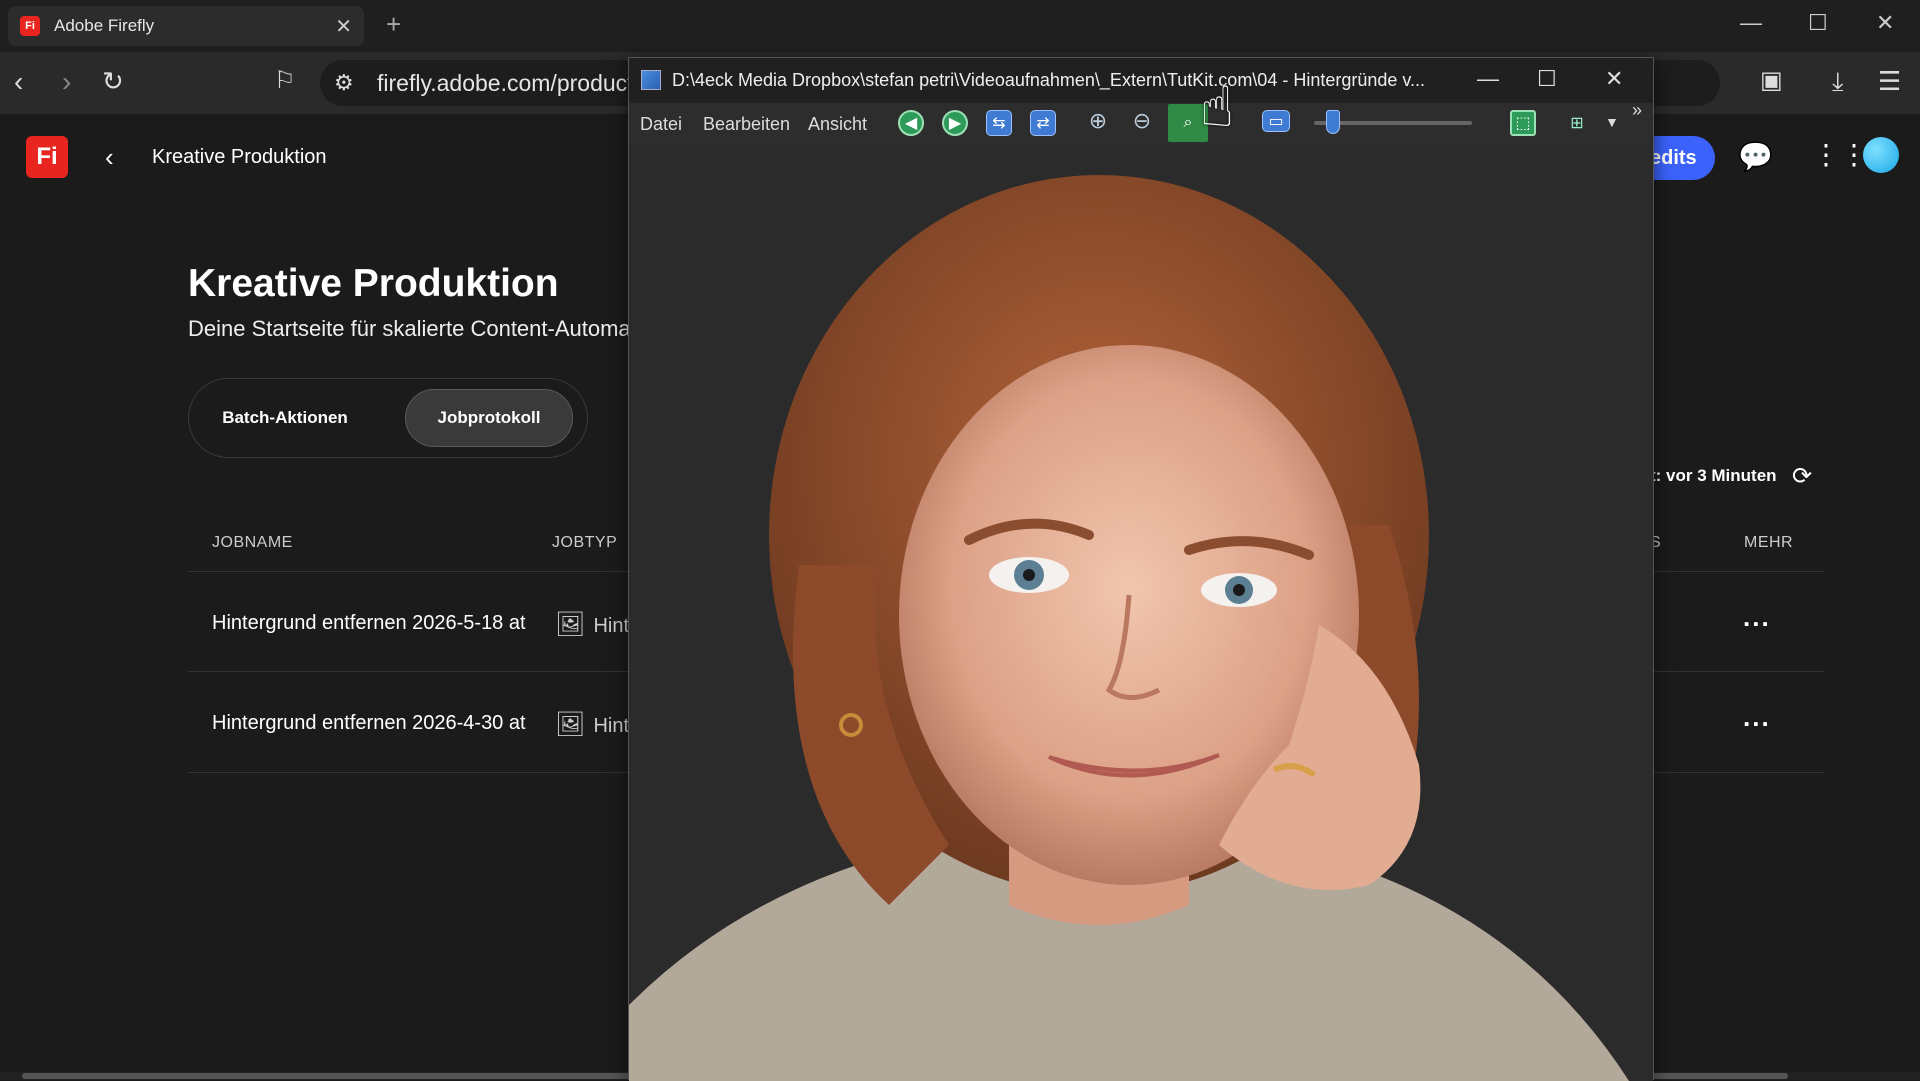 The height and width of the screenshot is (1081, 1920). Describe the element at coordinates (1217, 106) in the screenshot. I see `hand-cursor-icon: ☝` at that location.